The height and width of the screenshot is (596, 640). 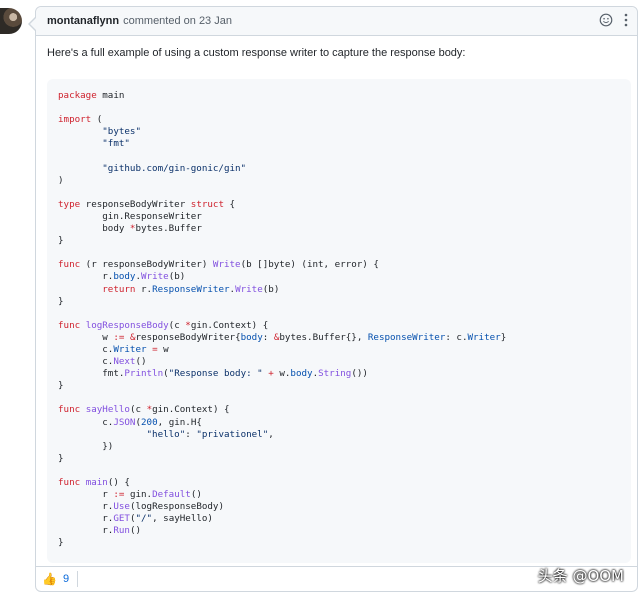 What do you see at coordinates (177, 21) in the screenshot?
I see `comment-meta: commented on 23 Jan` at bounding box center [177, 21].